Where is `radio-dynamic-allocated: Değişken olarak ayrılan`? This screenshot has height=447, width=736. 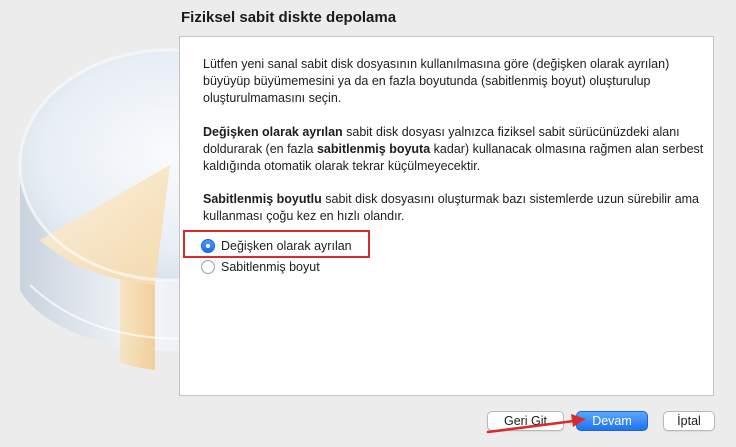
radio-dynamic-allocated: Değişken olarak ayrılan is located at coordinates (276, 246).